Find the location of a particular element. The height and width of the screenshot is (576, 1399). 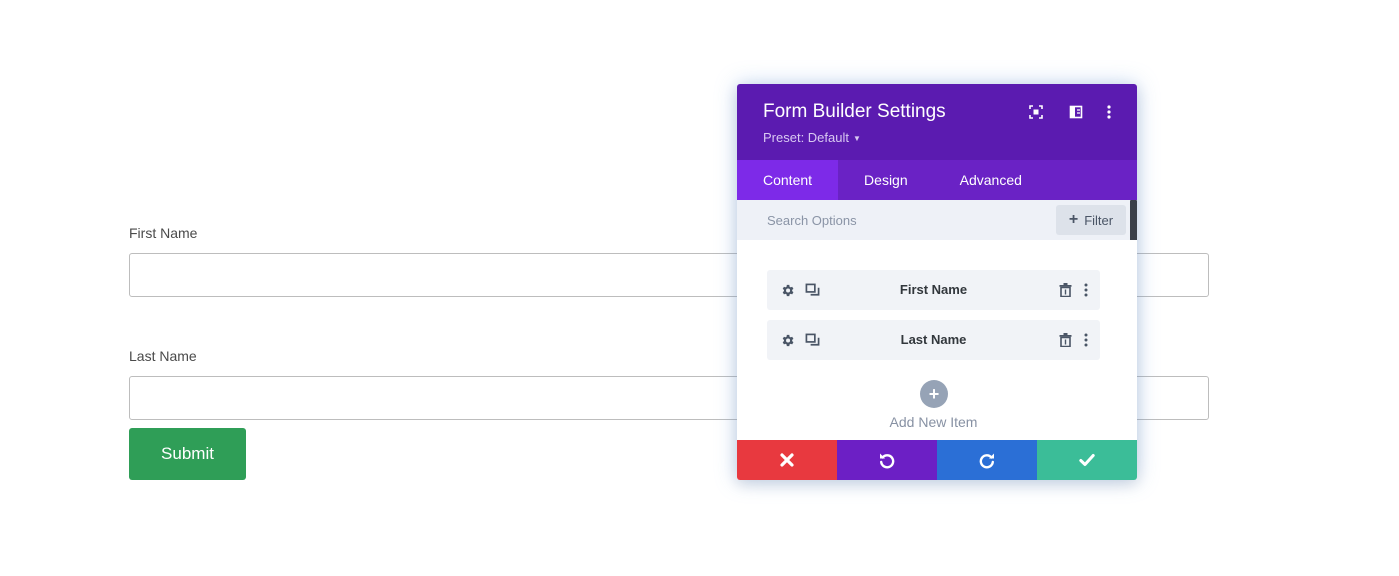

preset-selector: Preset: Default ▼ is located at coordinates (812, 137).